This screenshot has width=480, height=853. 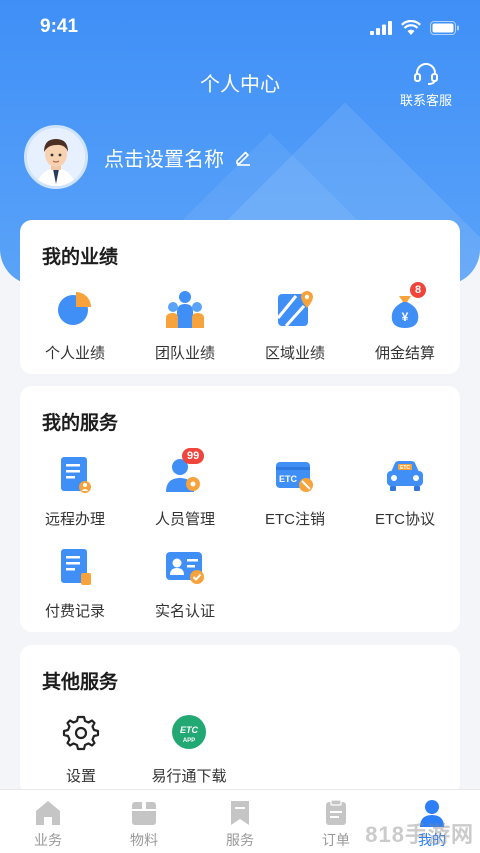 What do you see at coordinates (426, 85) in the screenshot?
I see `contact-service-button: 联系客服` at bounding box center [426, 85].